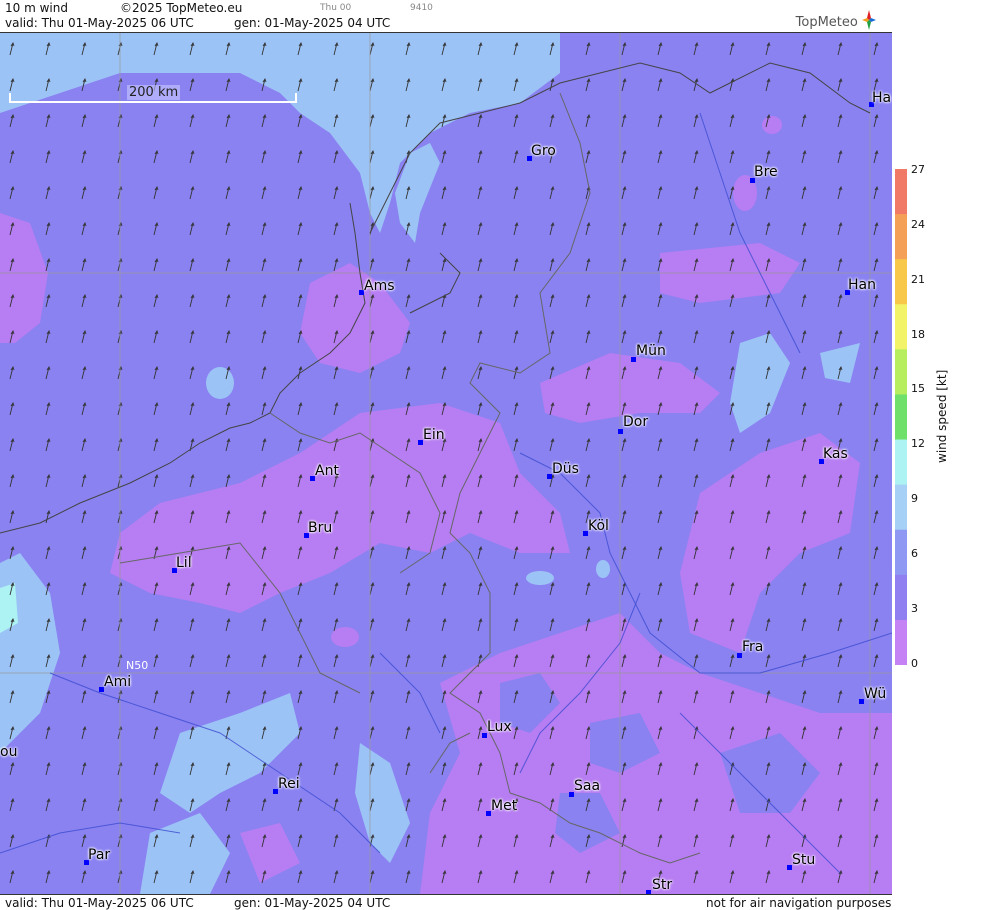  What do you see at coordinates (938, 463) in the screenshot?
I see `wind-speed-legend: 27 24 21 18 15 12 9 6 3 0 wind speed [kt]` at bounding box center [938, 463].